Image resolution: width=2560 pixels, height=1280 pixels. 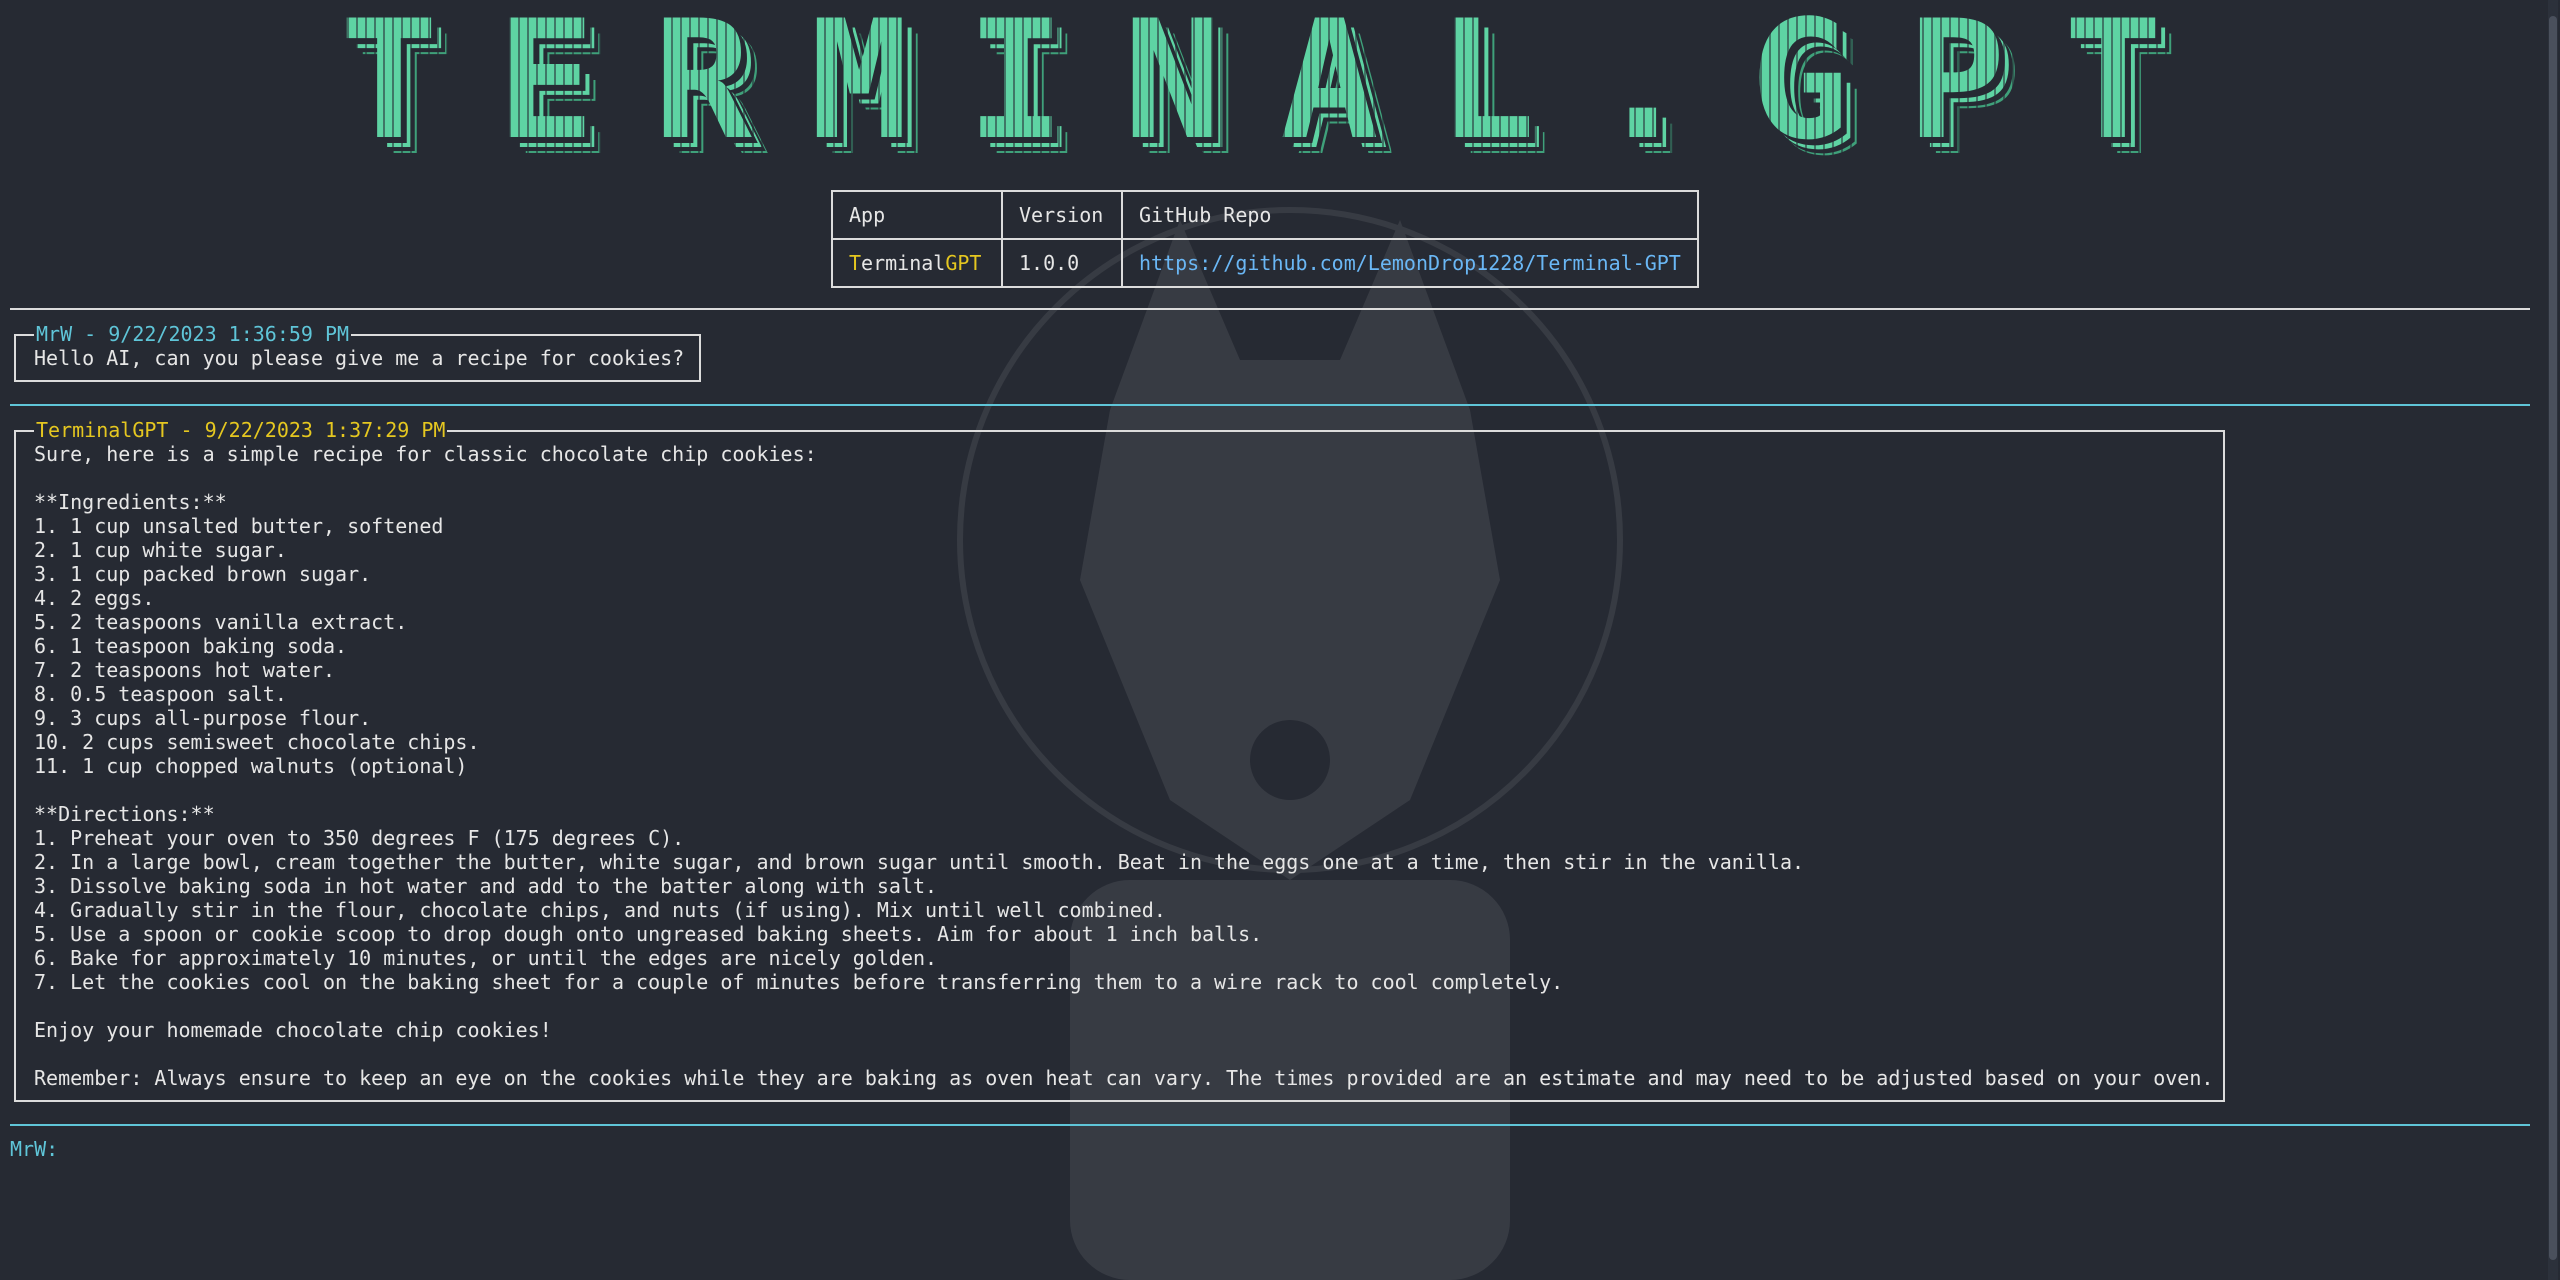 What do you see at coordinates (203, 718) in the screenshot?
I see `ai-message-line: 9. 3 cups all-purpose flour.` at bounding box center [203, 718].